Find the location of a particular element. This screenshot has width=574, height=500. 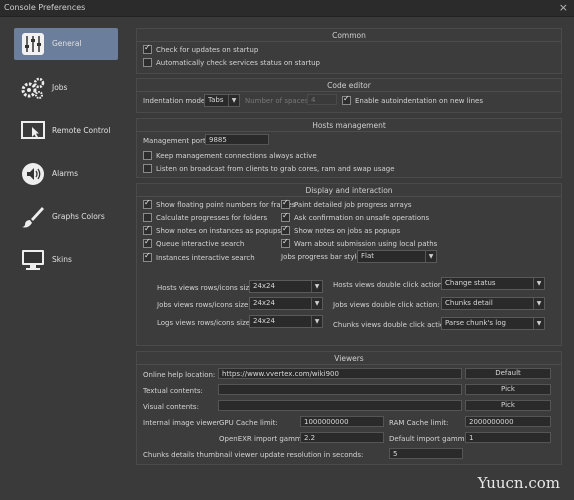

help-location-input: https://www.vvertex.com/wiki900 is located at coordinates (340, 373).